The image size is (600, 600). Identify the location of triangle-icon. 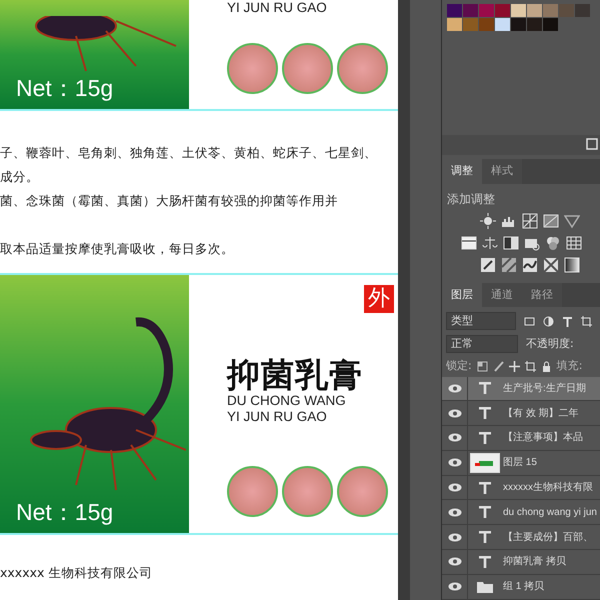
(572, 220).